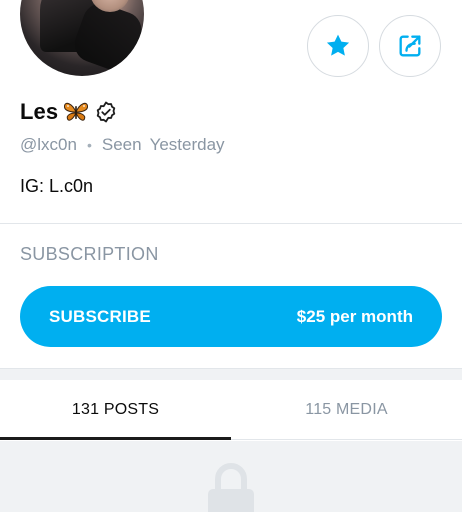 The height and width of the screenshot is (512, 462). I want to click on verified-badge-icon, so click(106, 112).